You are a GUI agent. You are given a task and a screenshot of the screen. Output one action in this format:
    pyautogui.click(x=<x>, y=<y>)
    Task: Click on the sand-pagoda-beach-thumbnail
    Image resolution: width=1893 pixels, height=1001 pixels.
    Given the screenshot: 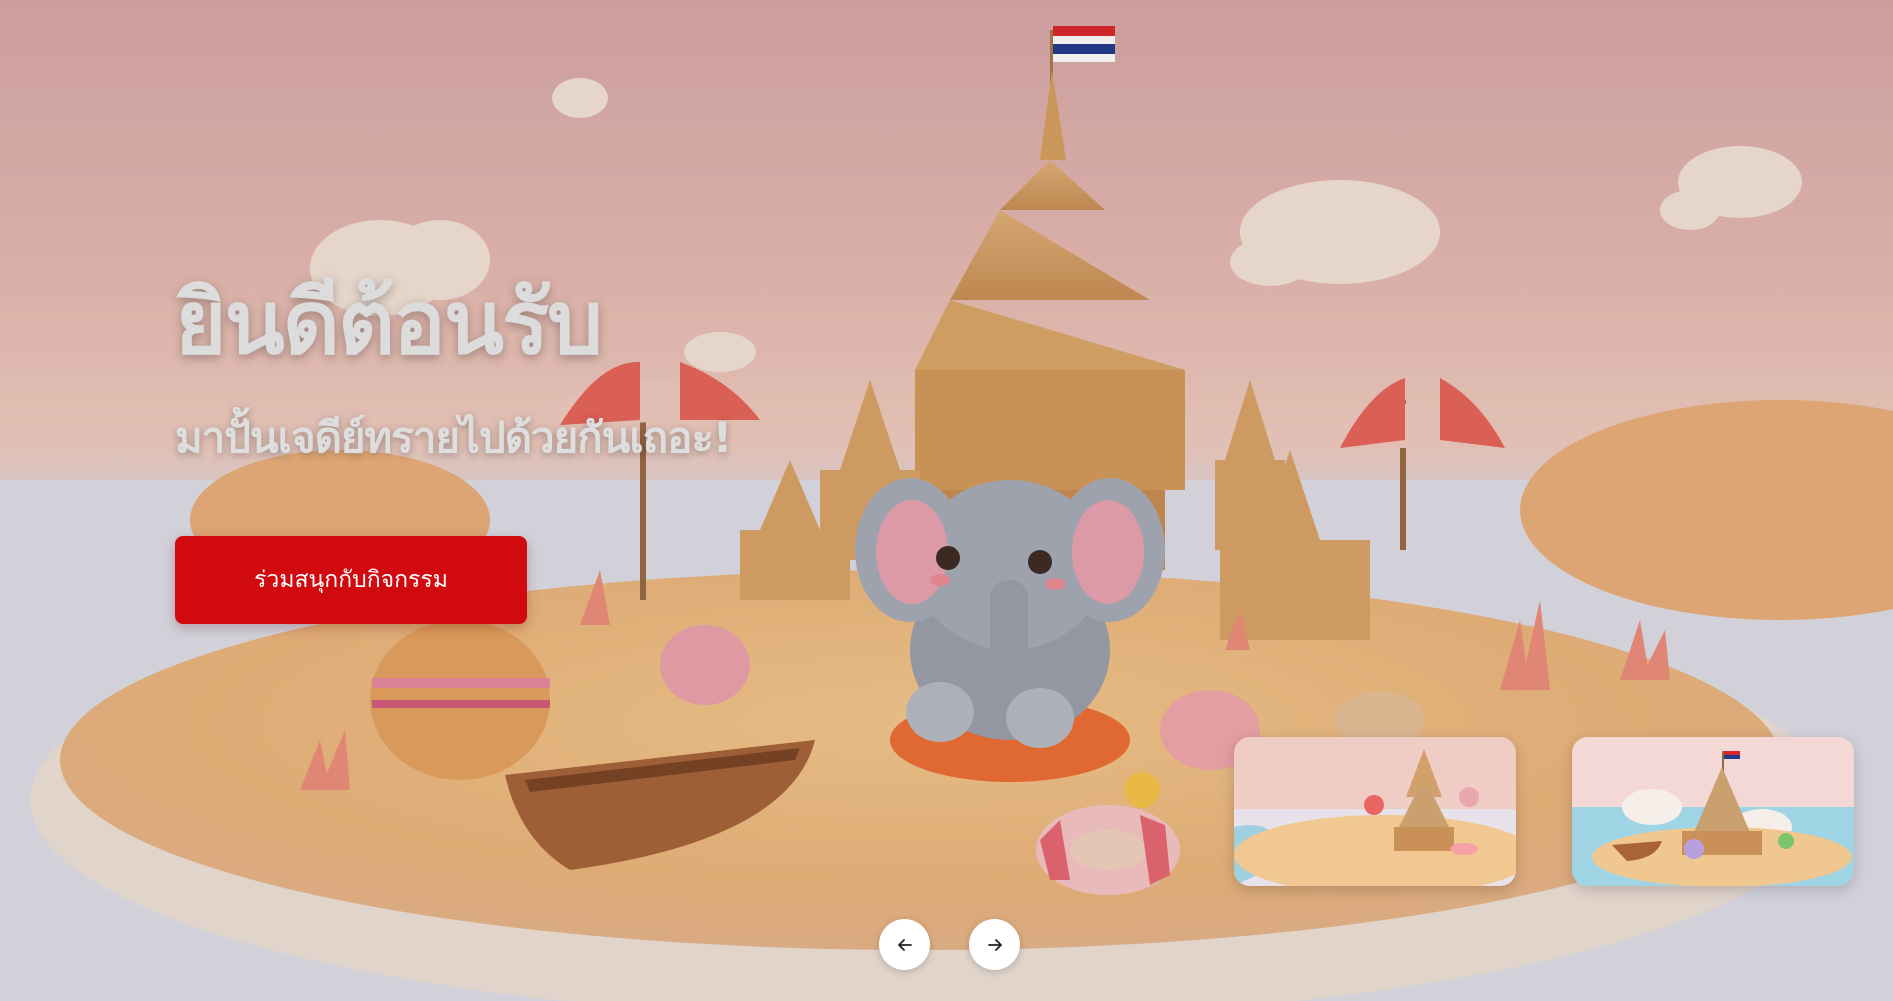 What is the action you would take?
    pyautogui.click(x=1375, y=811)
    